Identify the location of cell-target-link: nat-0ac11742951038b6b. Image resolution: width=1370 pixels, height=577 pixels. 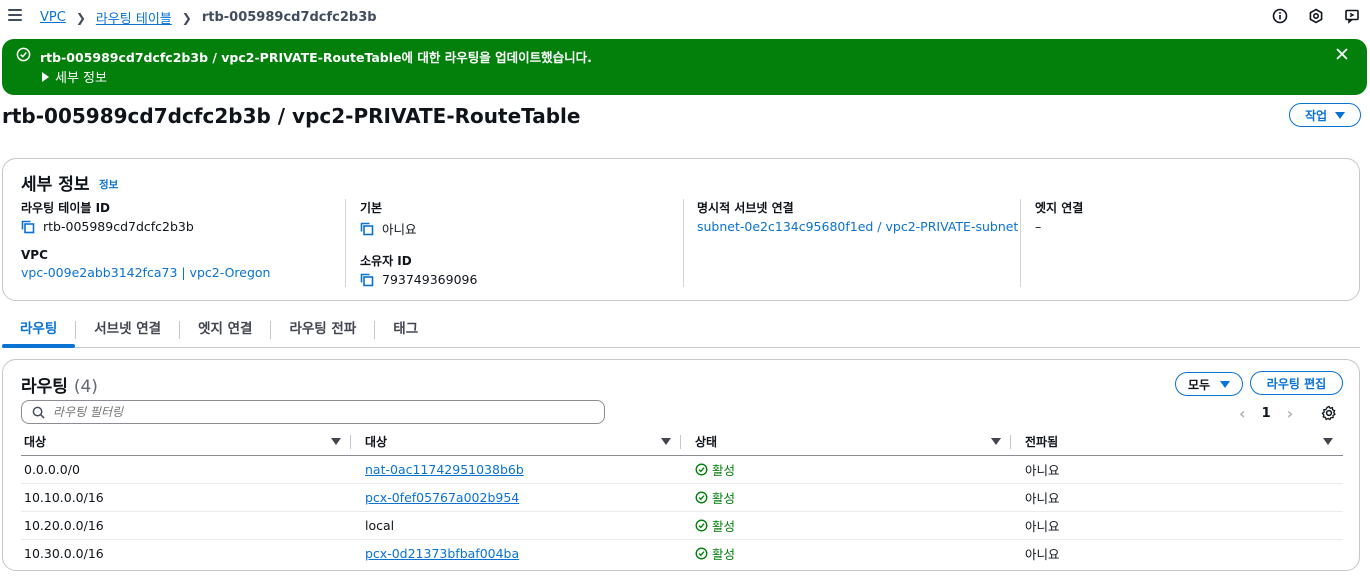
(444, 469).